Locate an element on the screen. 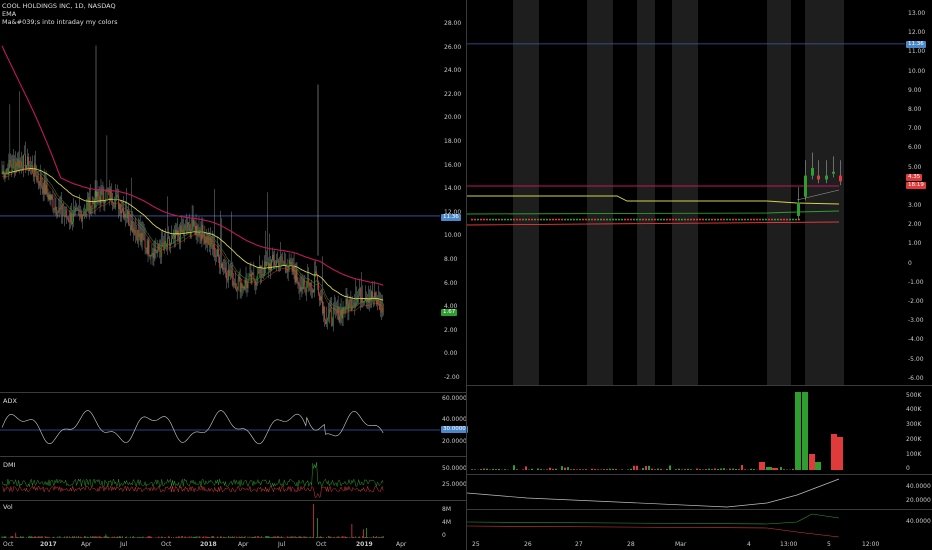 This screenshot has height=550, width=932. right-time-axis: 25 26 27 28 Mar 4 13:00 5 12:00 is located at coordinates (686, 545).